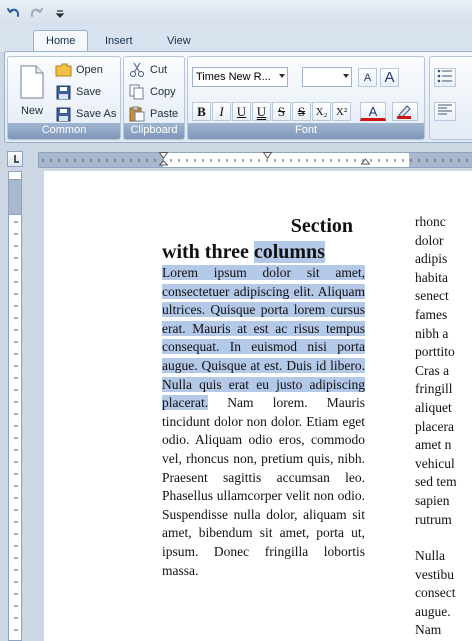 The height and width of the screenshot is (641, 472). What do you see at coordinates (430, 556) in the screenshot?
I see `column-2-line: Nulla` at bounding box center [430, 556].